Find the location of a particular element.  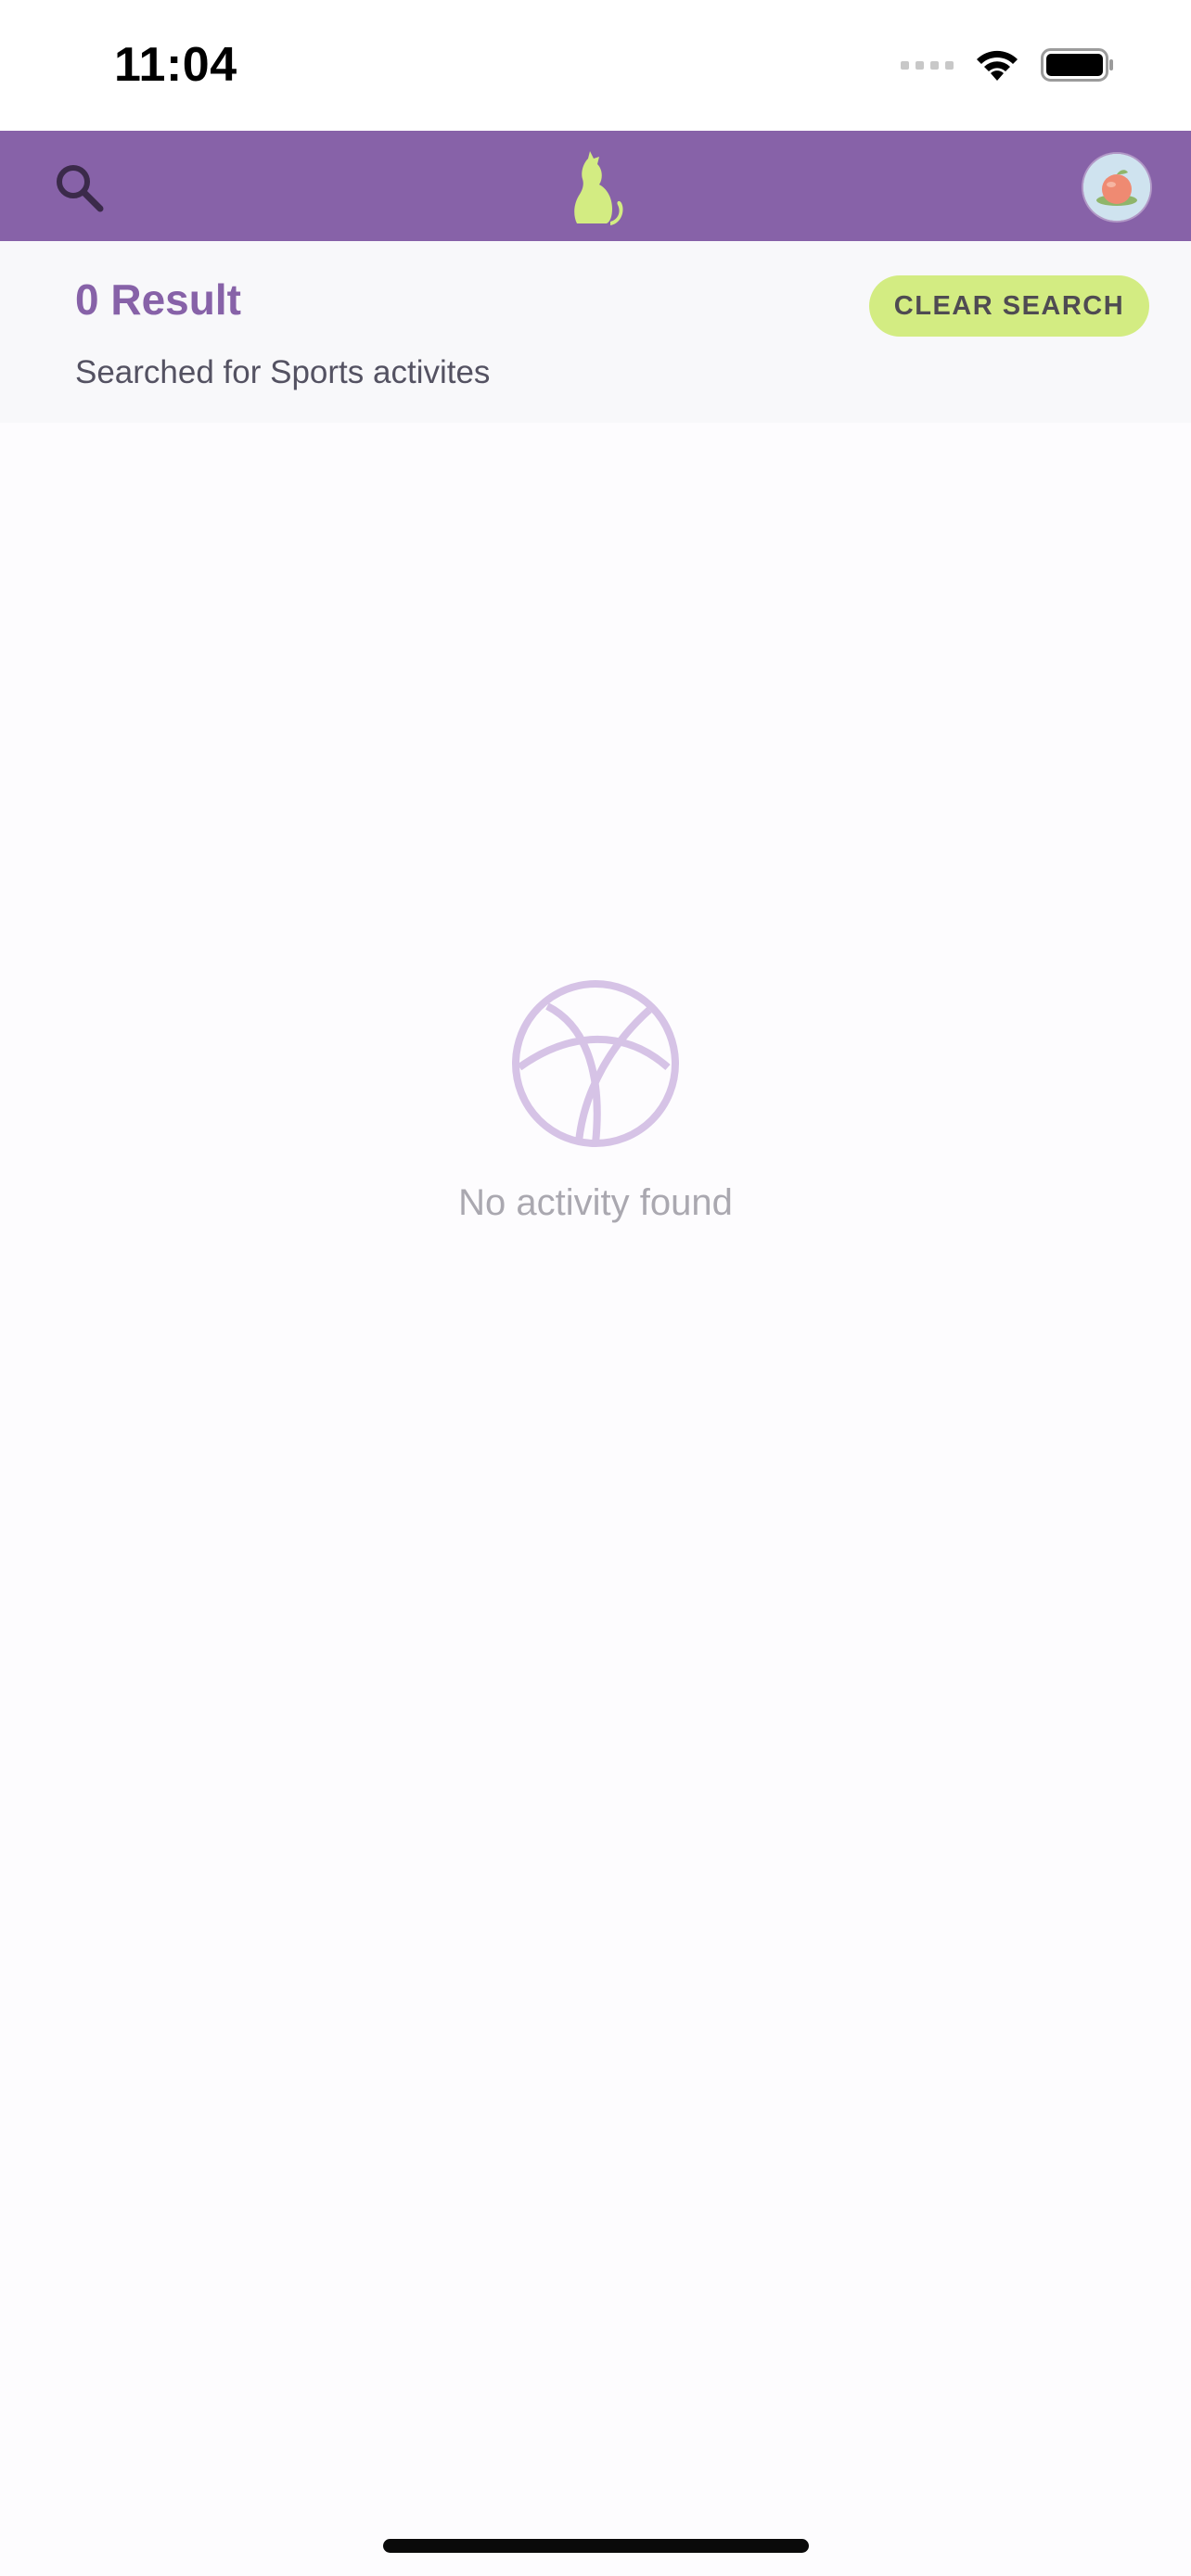

search-icon is located at coordinates (80, 188).